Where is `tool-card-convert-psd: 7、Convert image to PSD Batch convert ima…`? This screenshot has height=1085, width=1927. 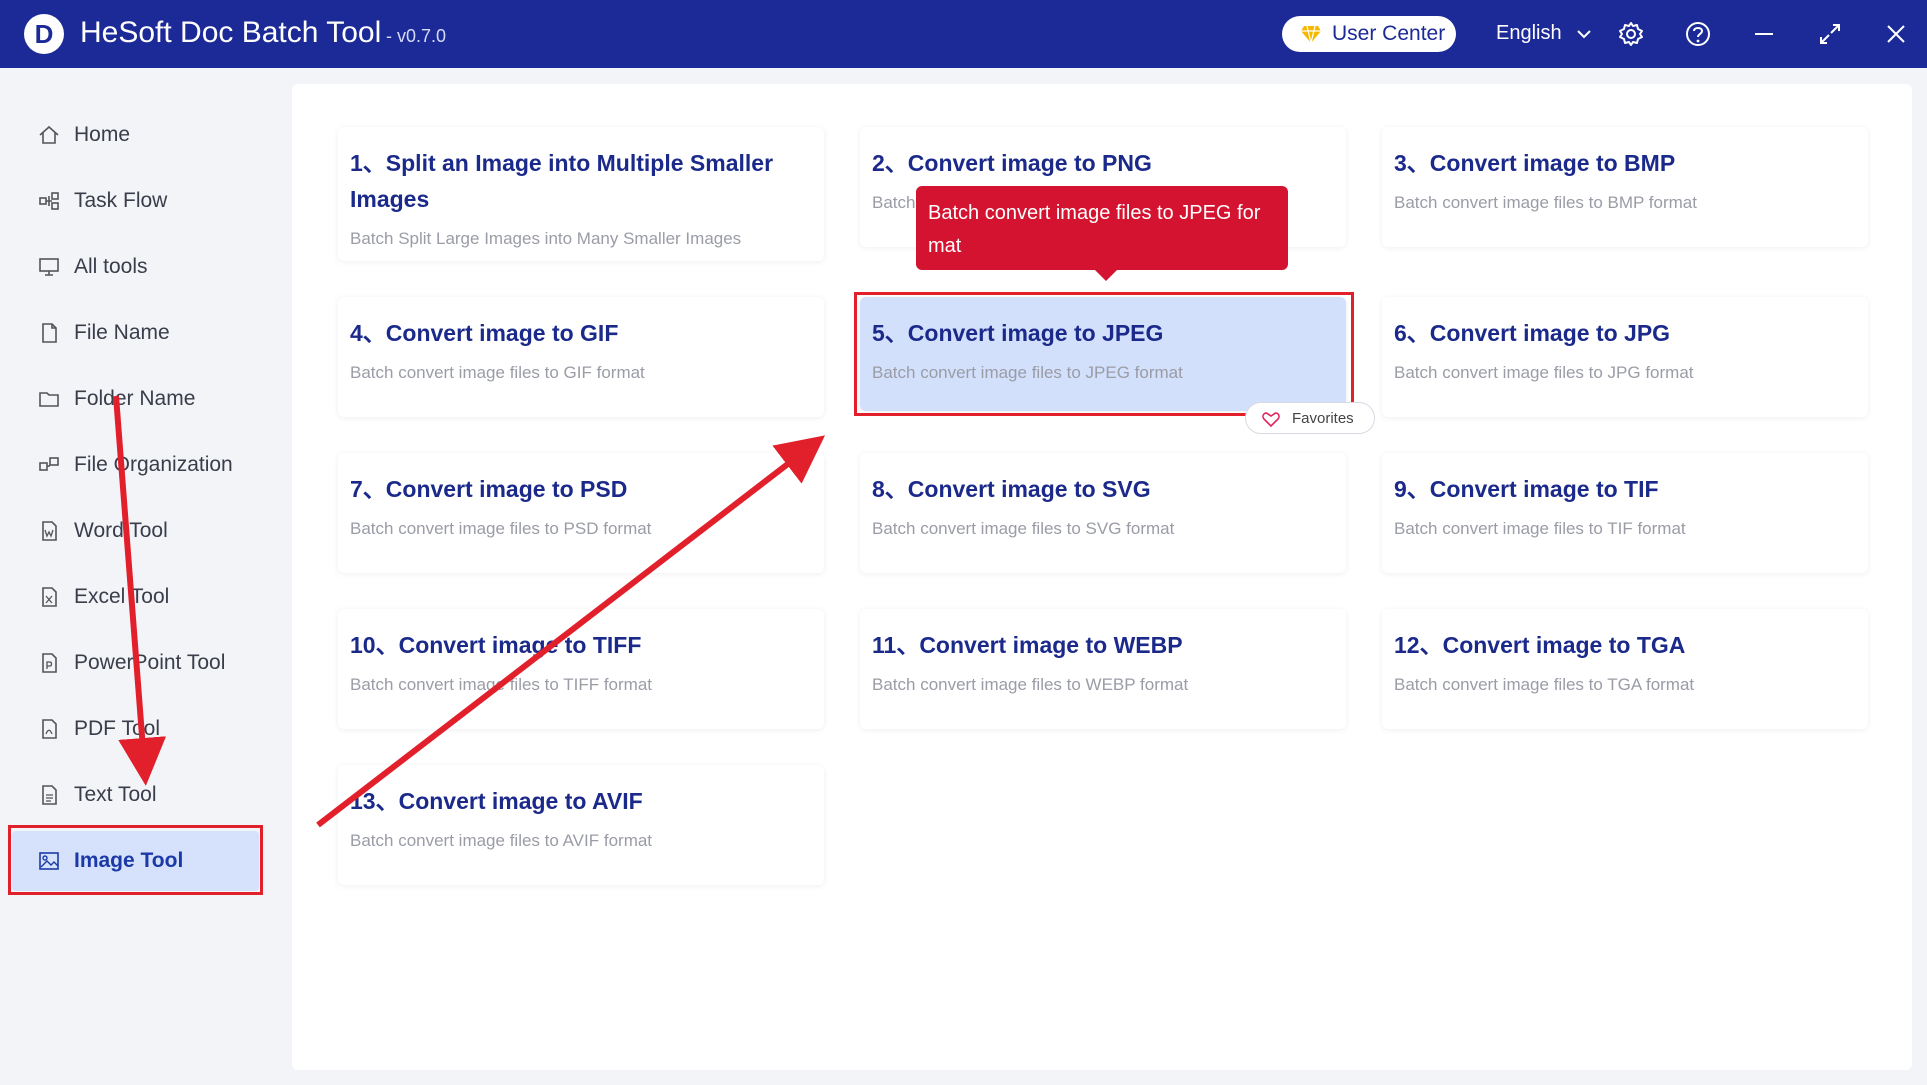 tool-card-convert-psd: 7、Convert image to PSD Batch convert ima… is located at coordinates (581, 513).